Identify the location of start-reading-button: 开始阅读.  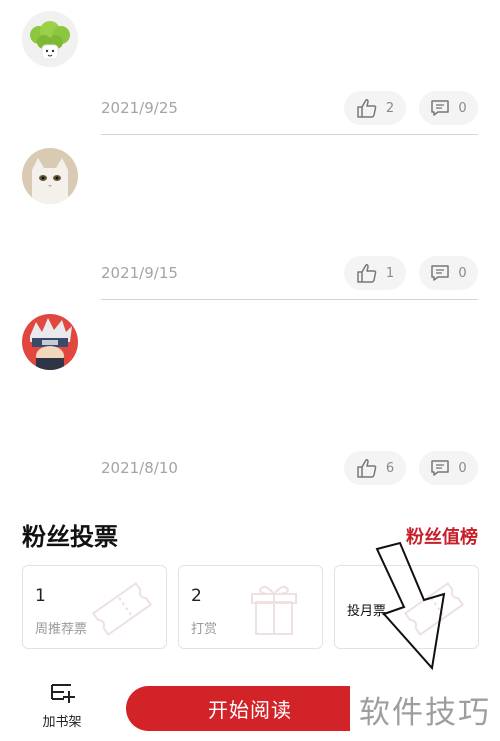
(250, 708).